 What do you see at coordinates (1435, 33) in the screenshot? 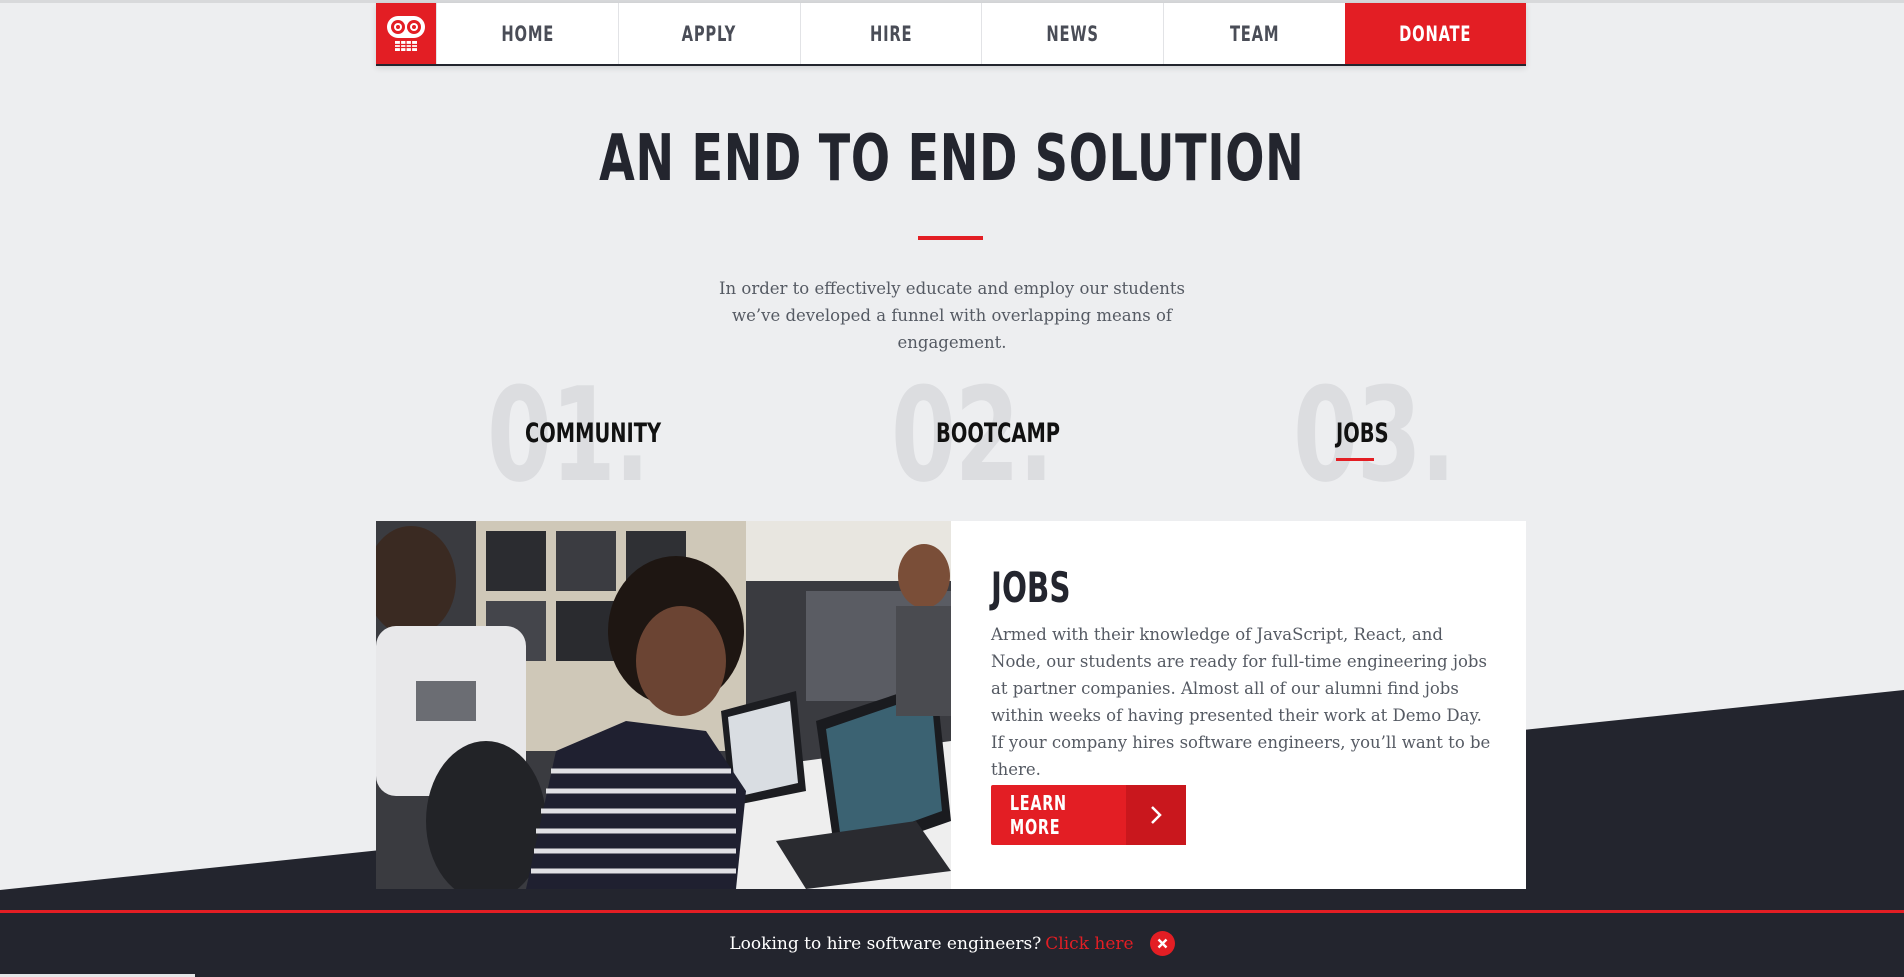
I see `donate-button: DONATE` at bounding box center [1435, 33].